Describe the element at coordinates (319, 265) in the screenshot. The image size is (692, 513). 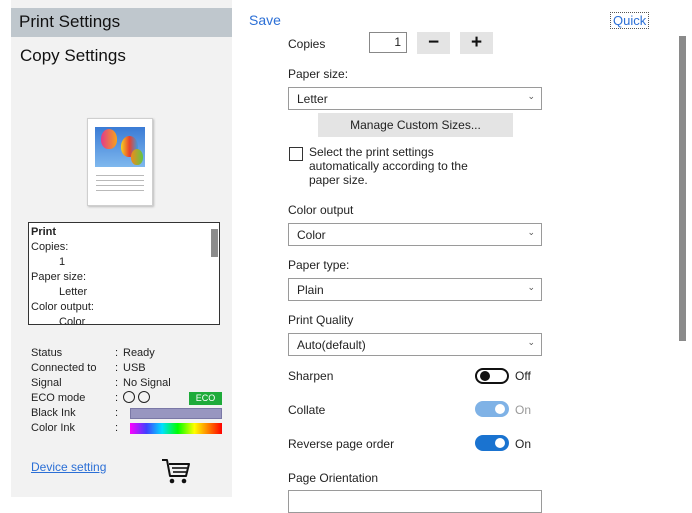
I see `paper-type-label: Paper type:` at that location.